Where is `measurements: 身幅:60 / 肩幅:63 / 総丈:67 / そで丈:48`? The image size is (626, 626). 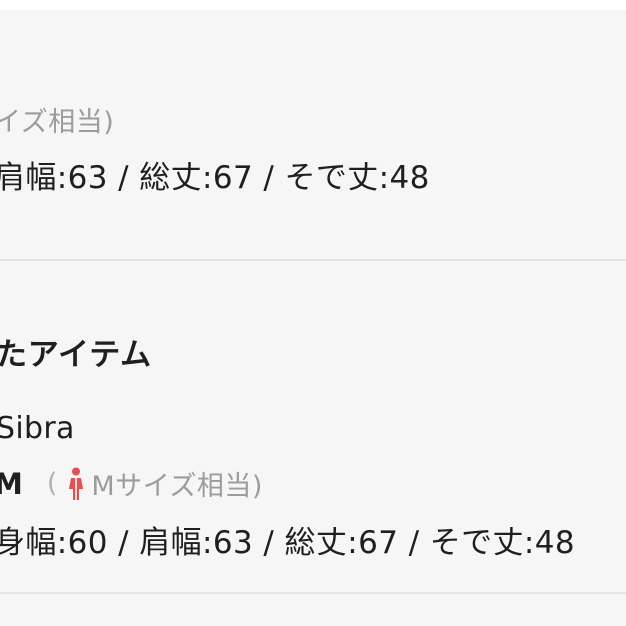 measurements: 身幅:60 / 肩幅:63 / 総丈:67 / そで丈:48 is located at coordinates (288, 543).